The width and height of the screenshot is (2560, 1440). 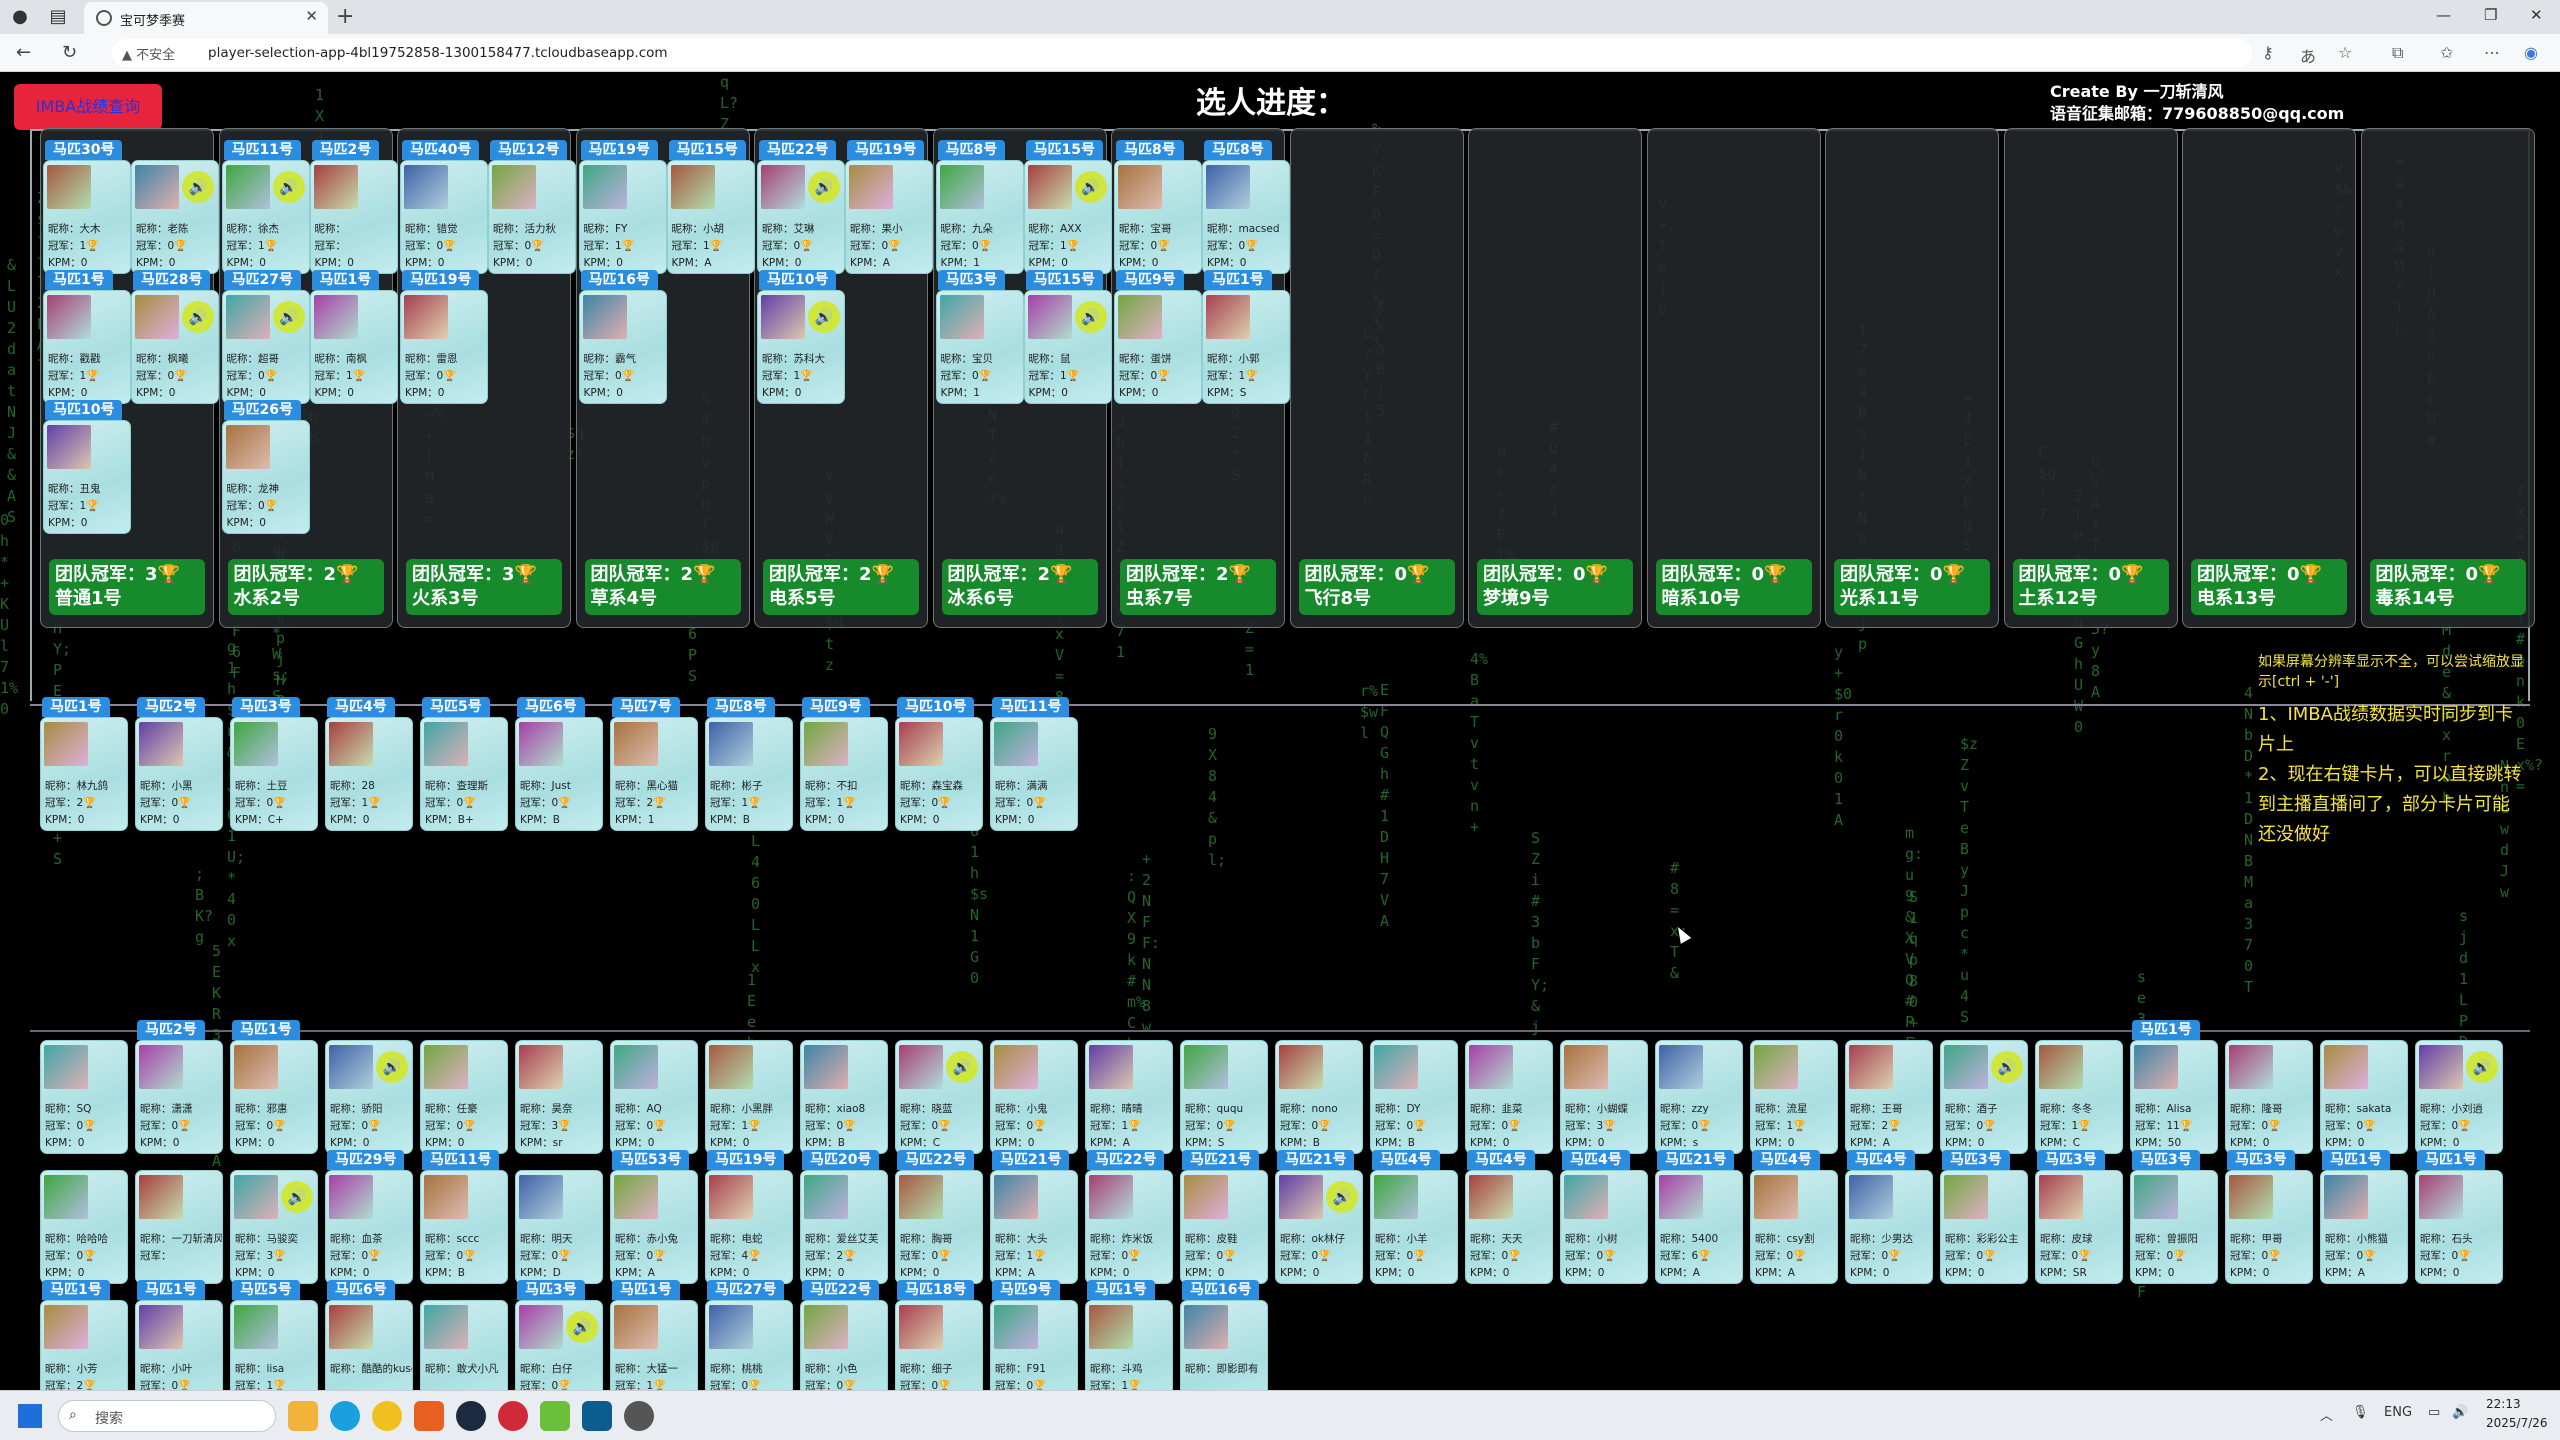 I want to click on player-card: 昵称：彩彩公主 冠军：0🏆 KPM：0, so click(x=1984, y=1227).